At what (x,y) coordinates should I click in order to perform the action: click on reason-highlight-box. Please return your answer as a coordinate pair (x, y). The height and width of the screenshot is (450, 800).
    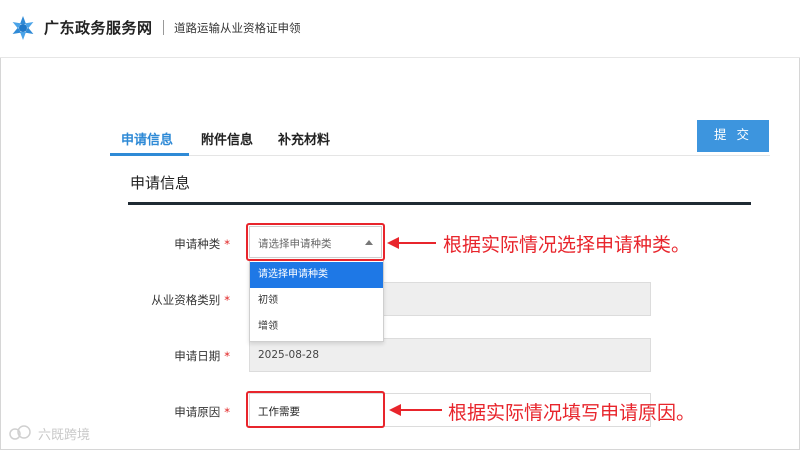
    Looking at the image, I should click on (315, 409).